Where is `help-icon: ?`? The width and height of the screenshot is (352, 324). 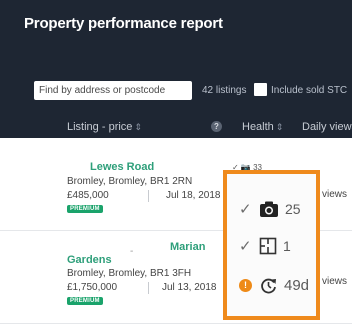
help-icon: ? is located at coordinates (216, 126).